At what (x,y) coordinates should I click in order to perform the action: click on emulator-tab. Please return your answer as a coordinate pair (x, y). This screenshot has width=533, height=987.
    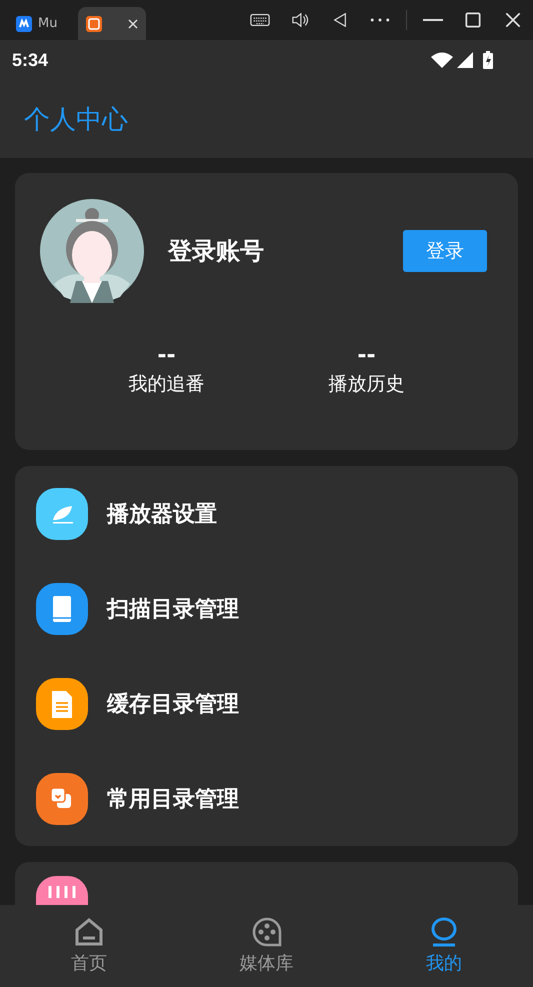
    Looking at the image, I should click on (112, 23).